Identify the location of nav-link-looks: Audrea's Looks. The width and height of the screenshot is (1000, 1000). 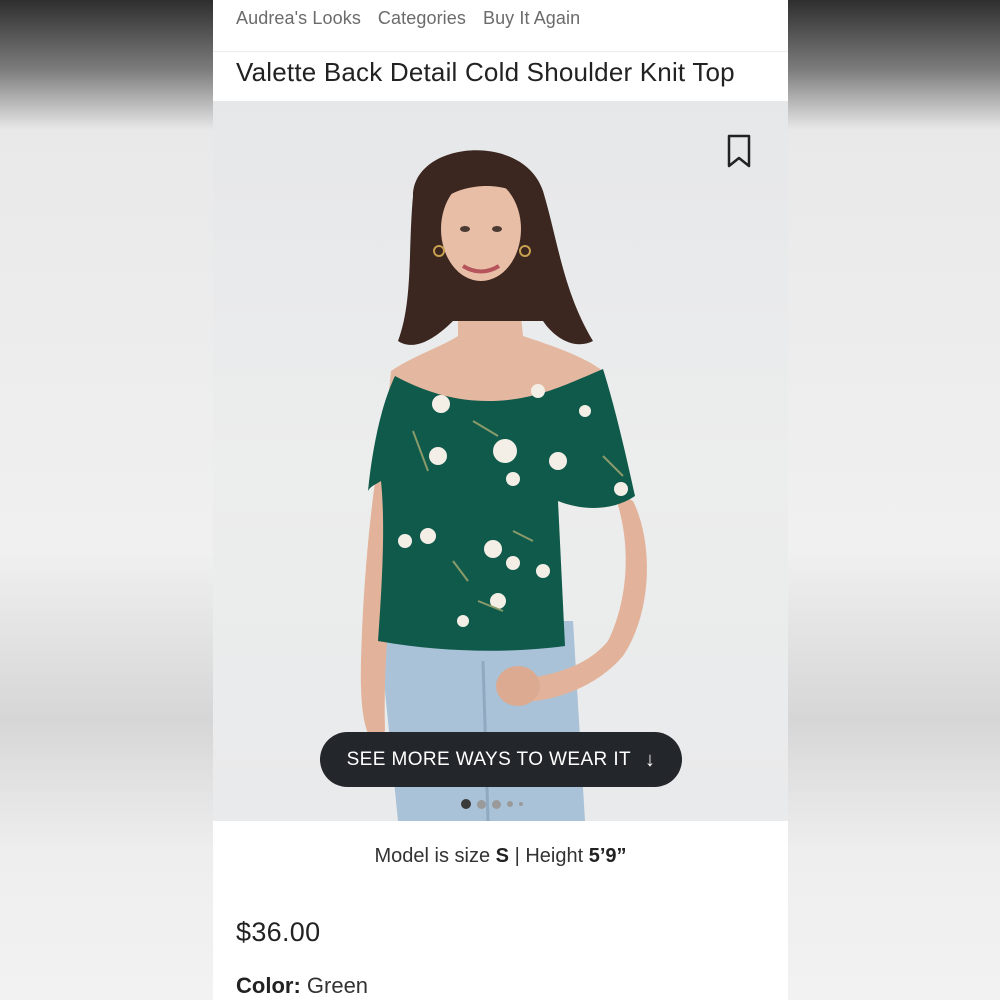
(298, 18).